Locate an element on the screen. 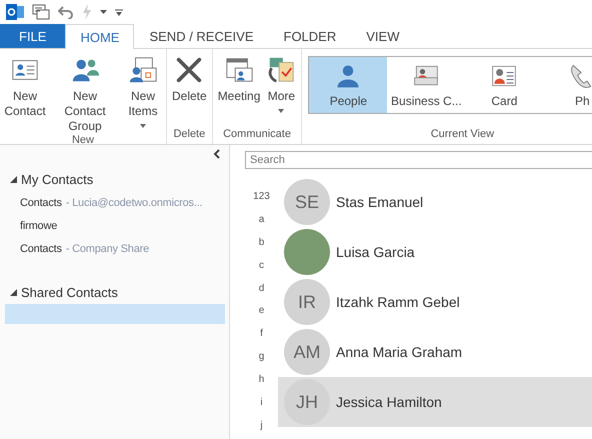 This screenshot has height=439, width=592. group-label: New is located at coordinates (82, 140).